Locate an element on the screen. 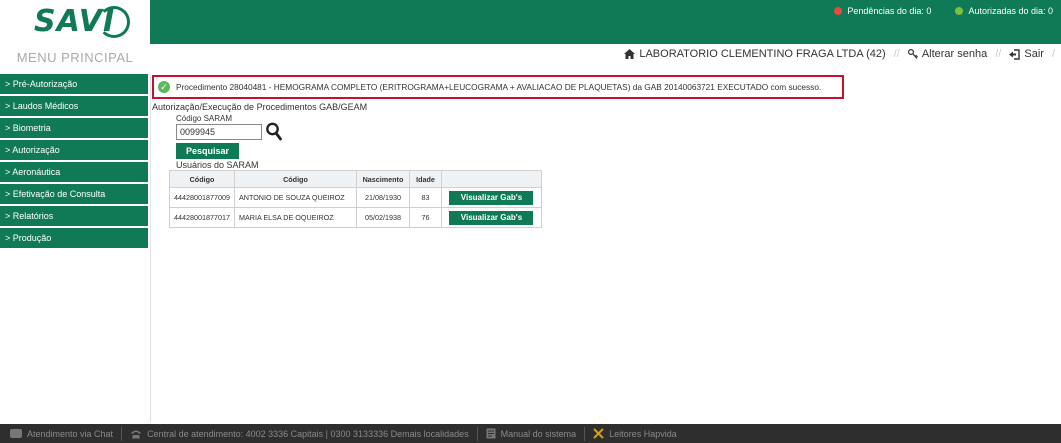  lab-info: LABORATORIO CLEMENTINO FRAGA LTDA (42) is located at coordinates (755, 54).